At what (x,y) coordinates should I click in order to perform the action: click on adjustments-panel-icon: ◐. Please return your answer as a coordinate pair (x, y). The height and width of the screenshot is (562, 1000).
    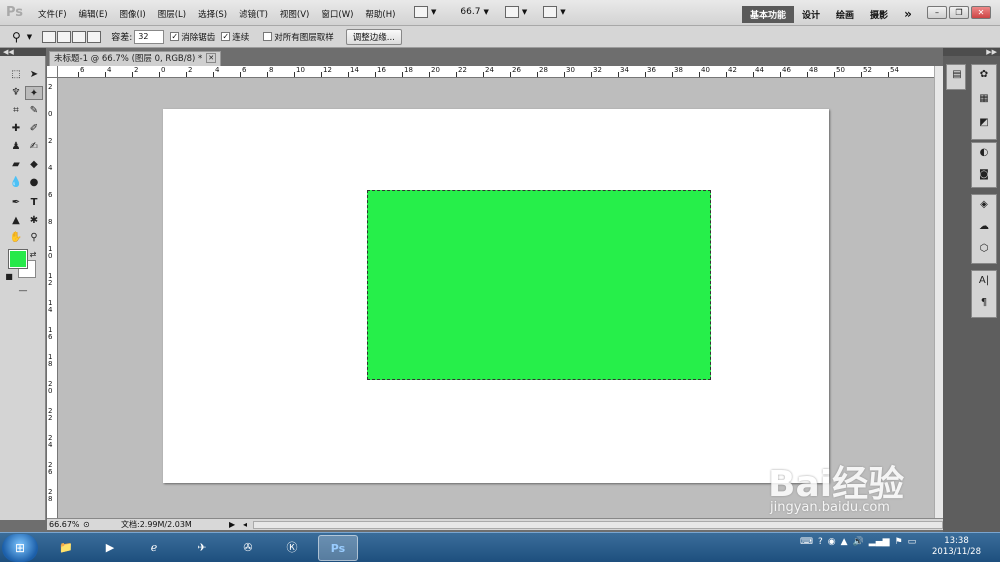
    Looking at the image, I should click on (984, 152).